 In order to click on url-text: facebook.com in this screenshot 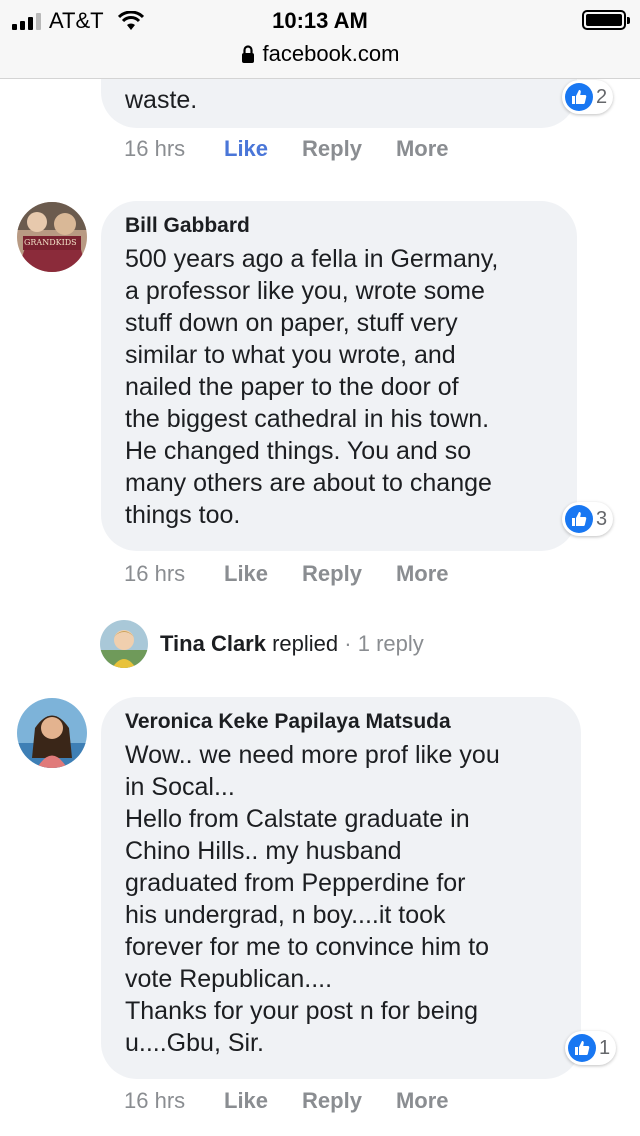, I will do `click(331, 53)`.